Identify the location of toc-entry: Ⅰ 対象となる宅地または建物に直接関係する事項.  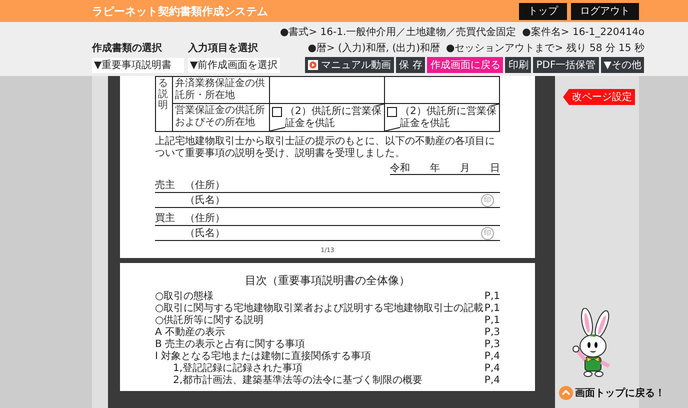
(263, 356).